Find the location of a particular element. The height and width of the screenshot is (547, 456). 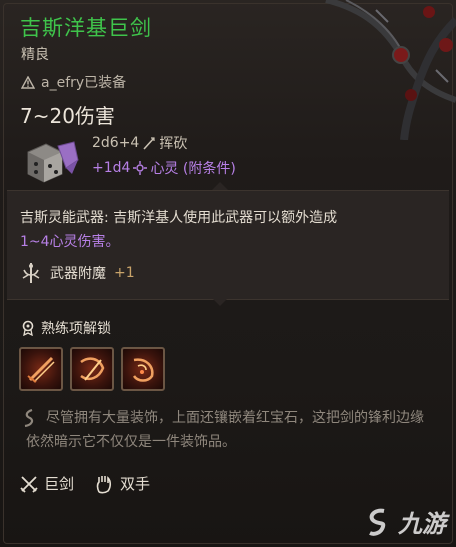

dice-icon is located at coordinates (53, 162).